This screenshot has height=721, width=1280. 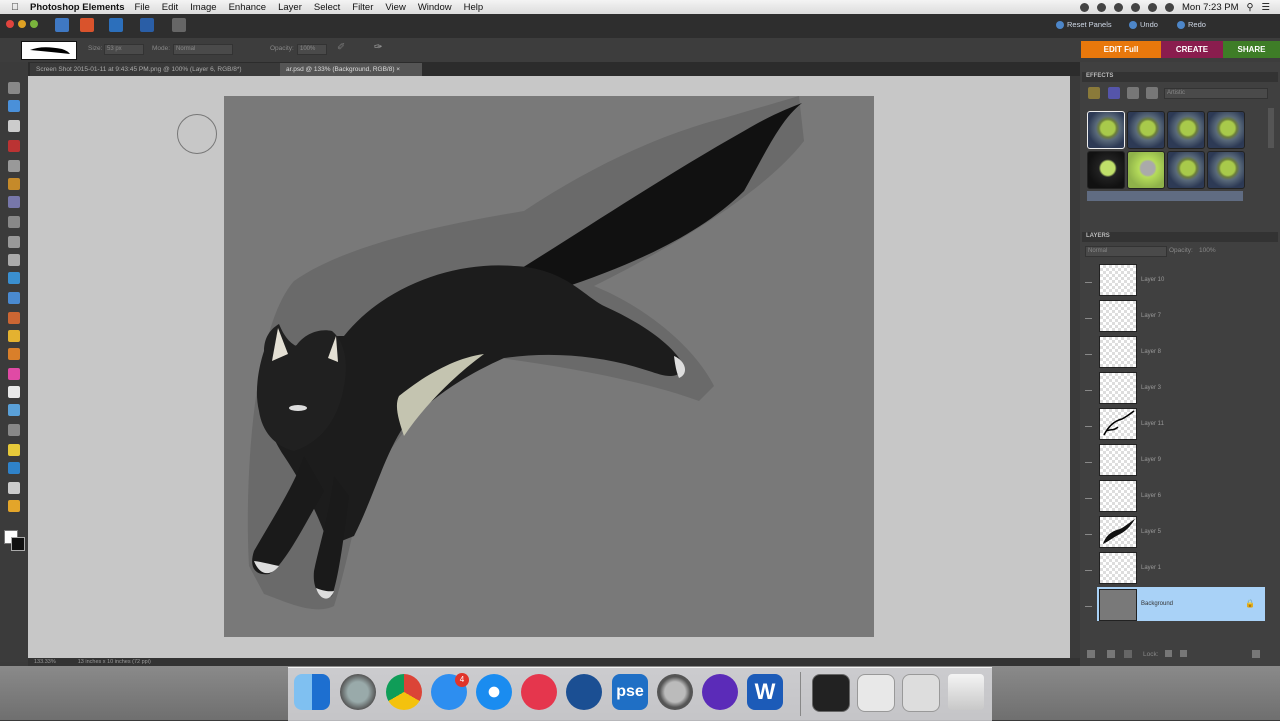 What do you see at coordinates (1168, 653) in the screenshot?
I see `lock-transparent-icon` at bounding box center [1168, 653].